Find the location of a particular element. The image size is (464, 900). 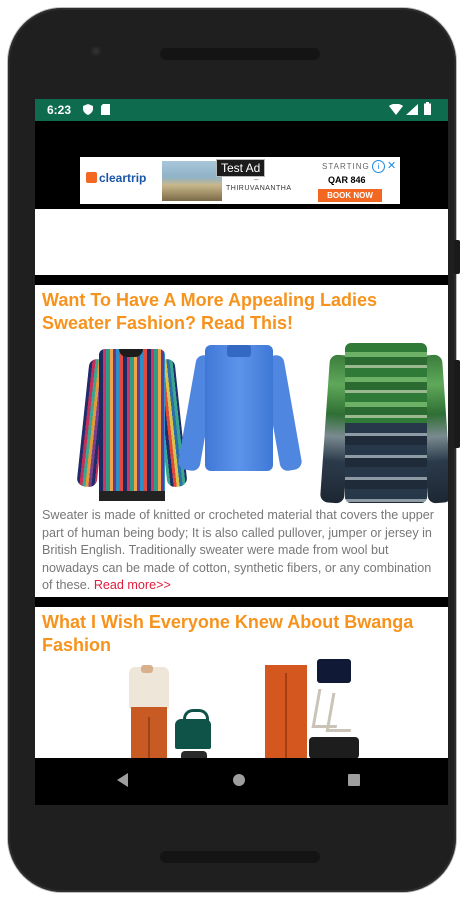

volume-button is located at coordinates (457, 404).